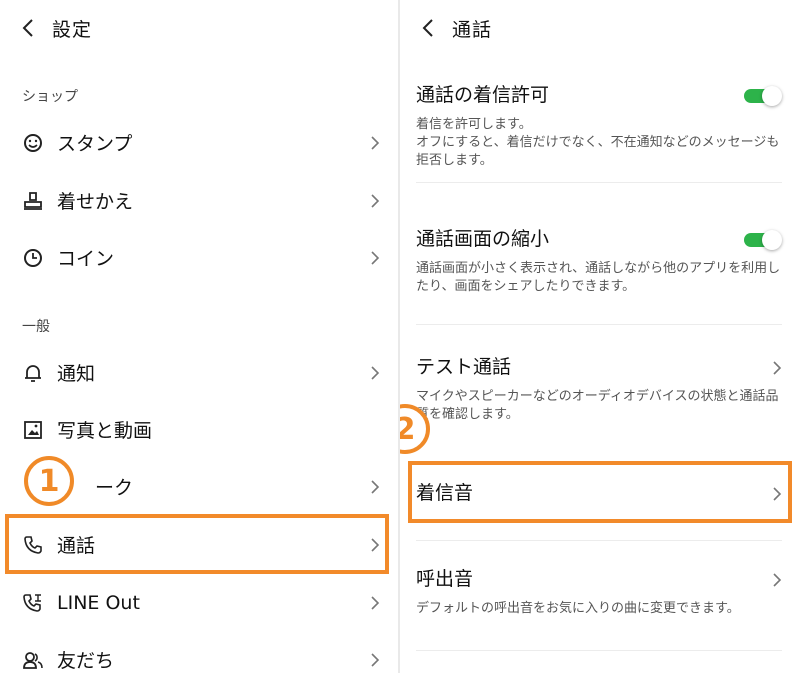 The image size is (800, 673). Describe the element at coordinates (32, 602) in the screenshot. I see `phone-out-icon` at that location.